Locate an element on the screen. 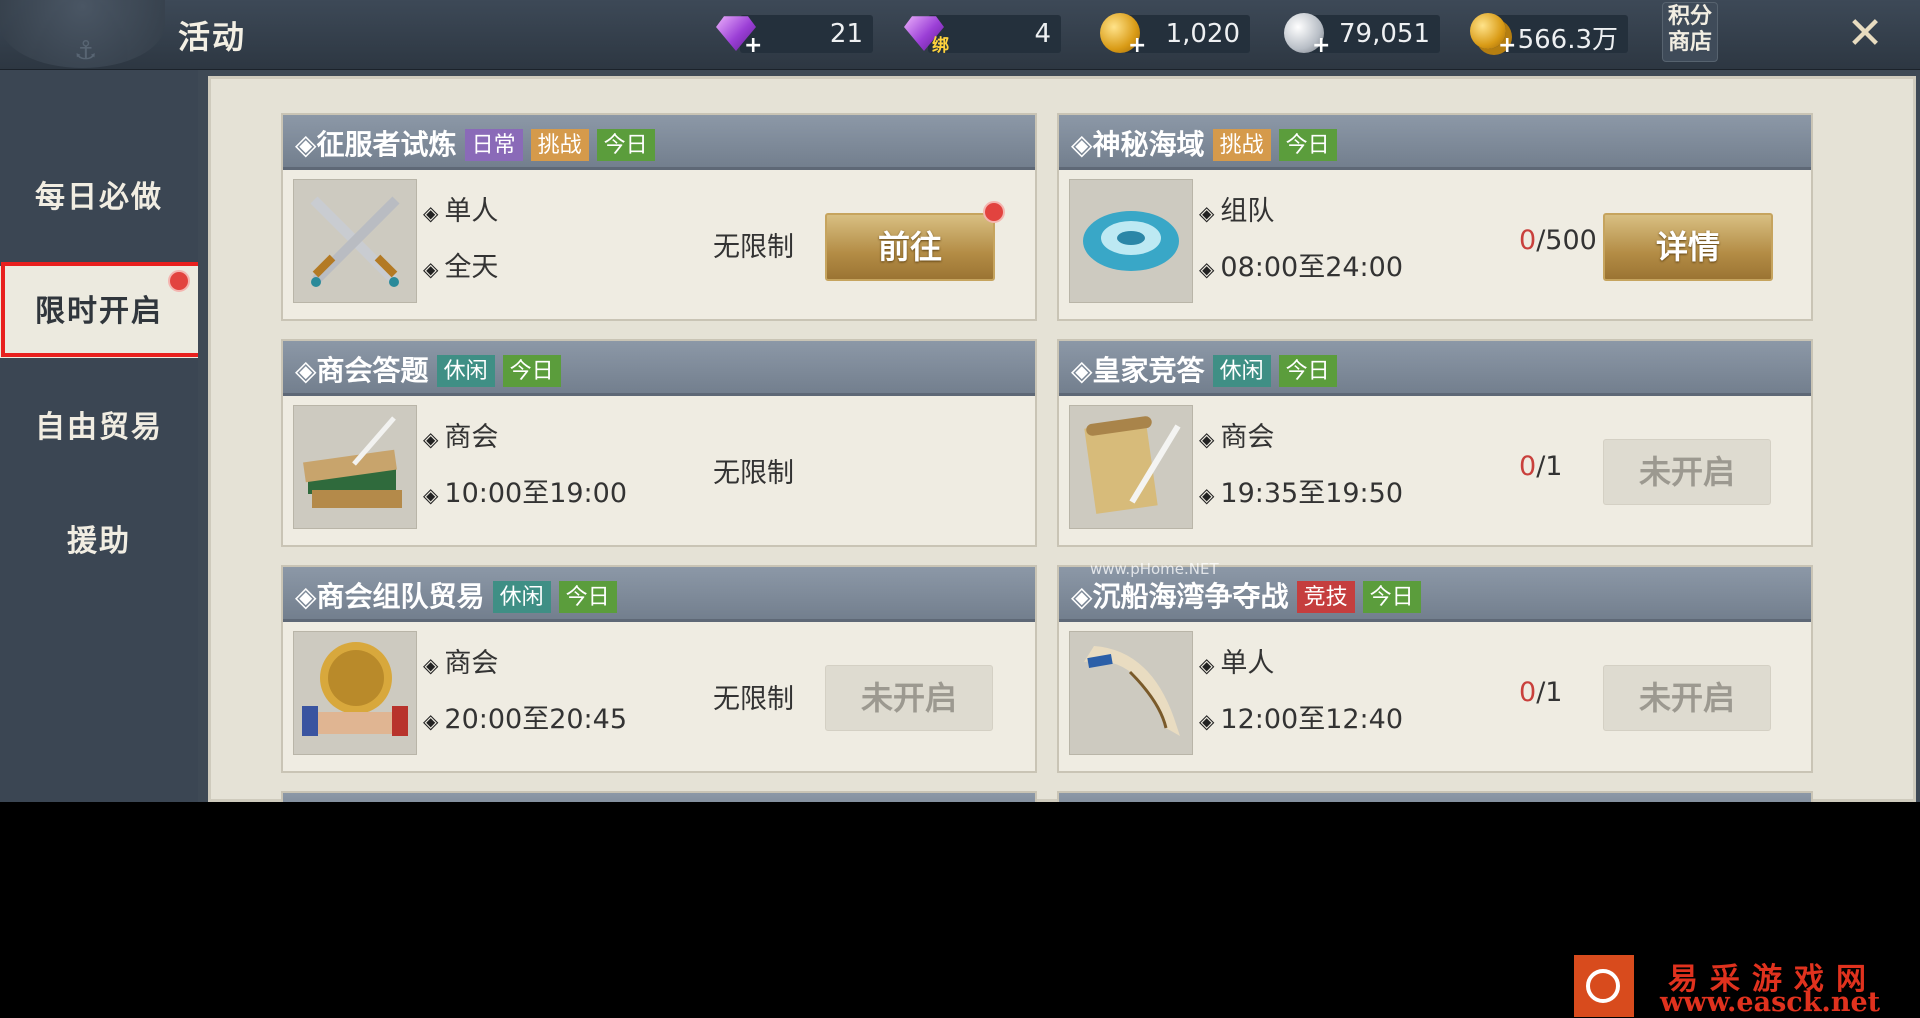 The width and height of the screenshot is (1920, 1018). activity-time: 19:35至19:50 is located at coordinates (1312, 493).